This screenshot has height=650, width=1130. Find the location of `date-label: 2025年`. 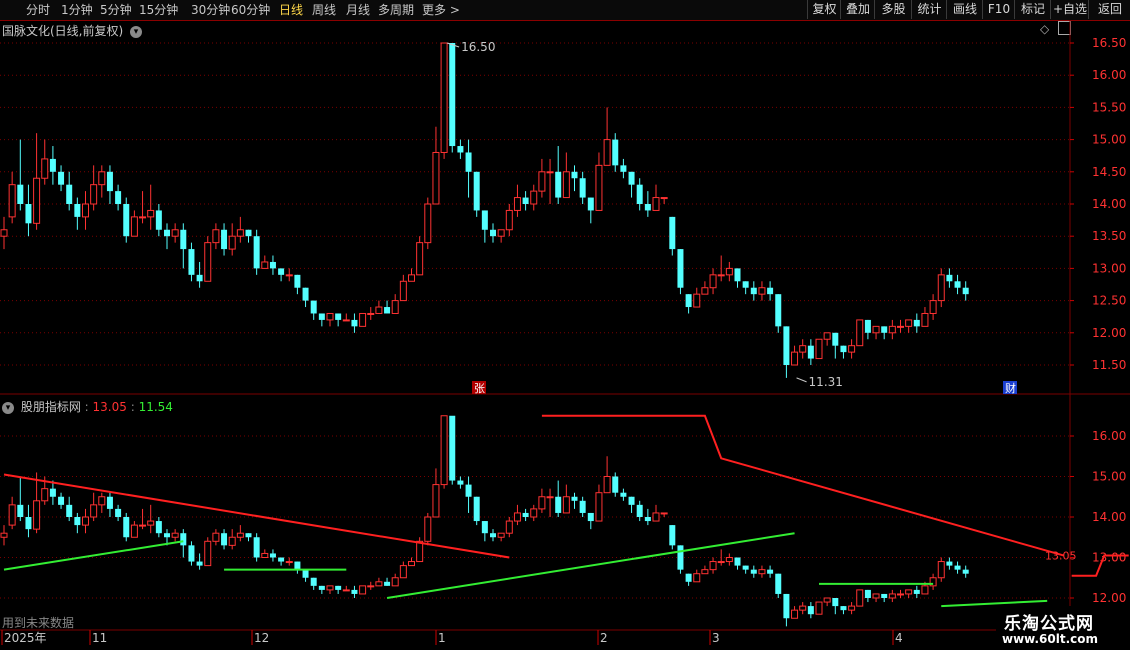

date-label: 2025年 is located at coordinates (25, 638).